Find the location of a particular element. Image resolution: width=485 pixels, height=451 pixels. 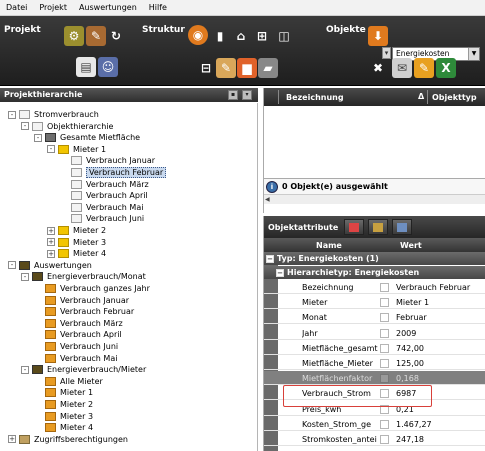

column-wert: Wert is located at coordinates (411, 245).